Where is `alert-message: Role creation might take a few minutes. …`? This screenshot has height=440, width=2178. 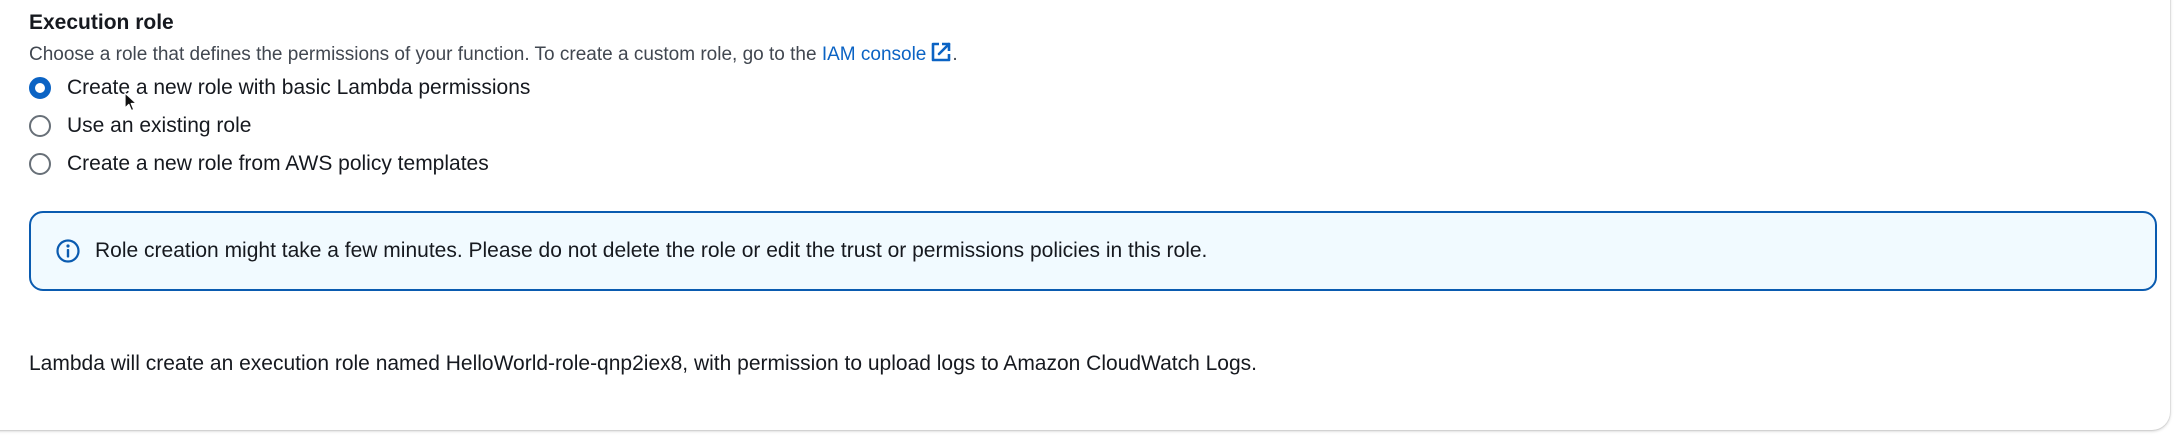
alert-message: Role creation might take a few minutes. … is located at coordinates (651, 250).